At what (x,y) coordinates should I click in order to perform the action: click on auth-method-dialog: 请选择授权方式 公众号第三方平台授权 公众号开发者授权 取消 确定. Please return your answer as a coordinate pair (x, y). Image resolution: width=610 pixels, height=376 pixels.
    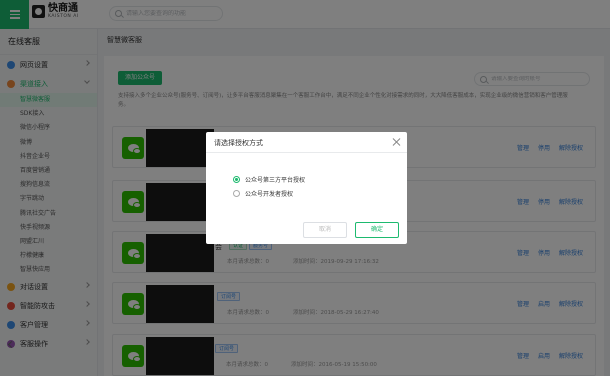
    Looking at the image, I should click on (306, 188).